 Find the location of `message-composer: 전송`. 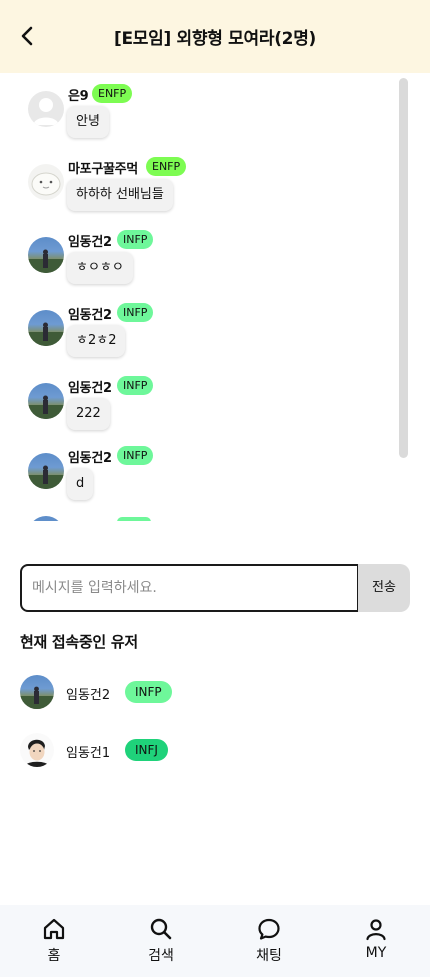

message-composer: 전송 is located at coordinates (215, 588).